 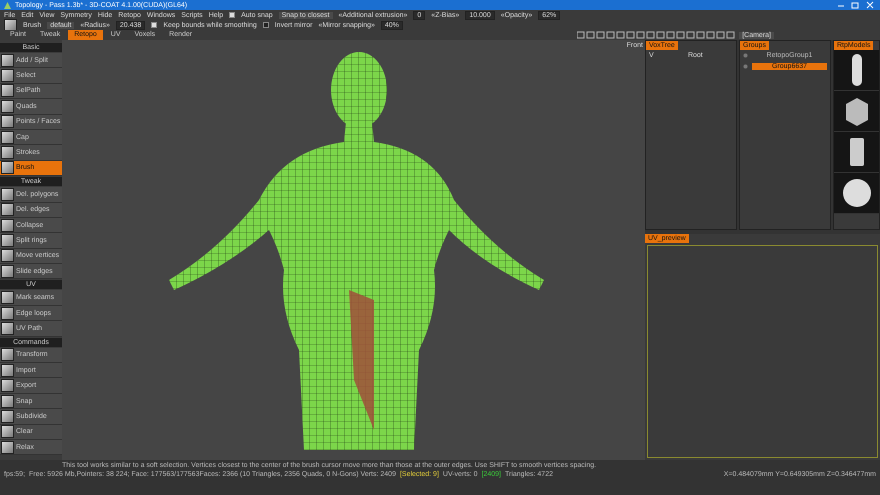 What do you see at coordinates (856, 5) in the screenshot?
I see `window-controls-icon` at bounding box center [856, 5].